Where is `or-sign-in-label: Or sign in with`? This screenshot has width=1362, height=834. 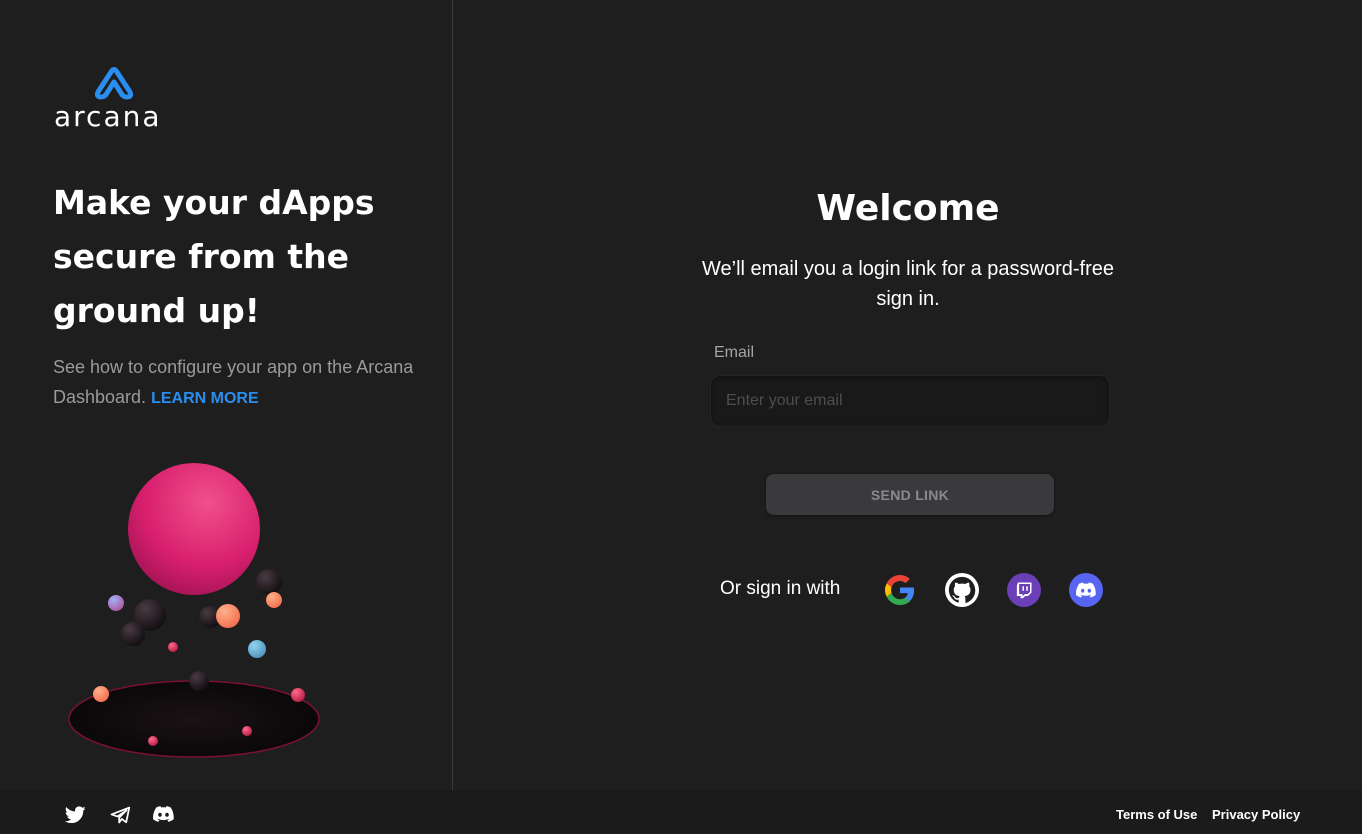
or-sign-in-label: Or sign in with is located at coordinates (780, 588).